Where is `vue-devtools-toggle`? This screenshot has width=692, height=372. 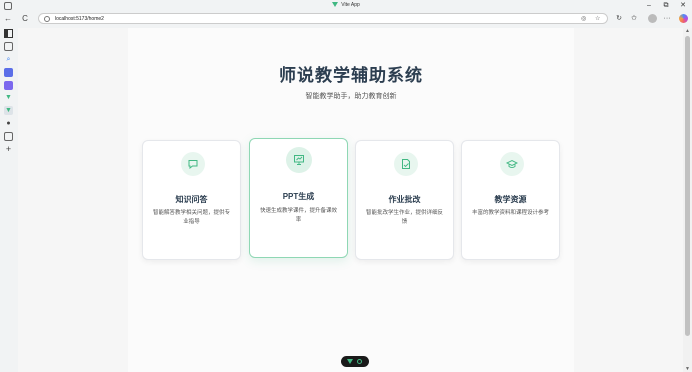 vue-devtools-toggle is located at coordinates (355, 361).